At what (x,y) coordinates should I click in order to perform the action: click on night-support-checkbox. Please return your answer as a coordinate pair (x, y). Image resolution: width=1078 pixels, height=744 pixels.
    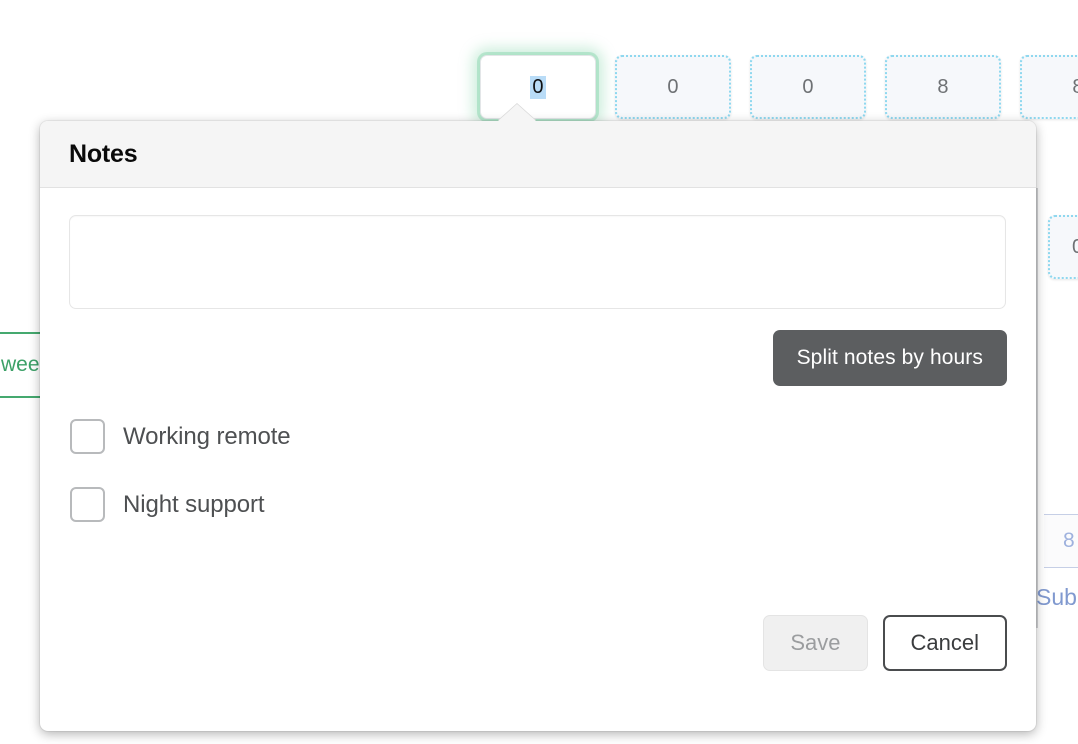
    Looking at the image, I should click on (87, 504).